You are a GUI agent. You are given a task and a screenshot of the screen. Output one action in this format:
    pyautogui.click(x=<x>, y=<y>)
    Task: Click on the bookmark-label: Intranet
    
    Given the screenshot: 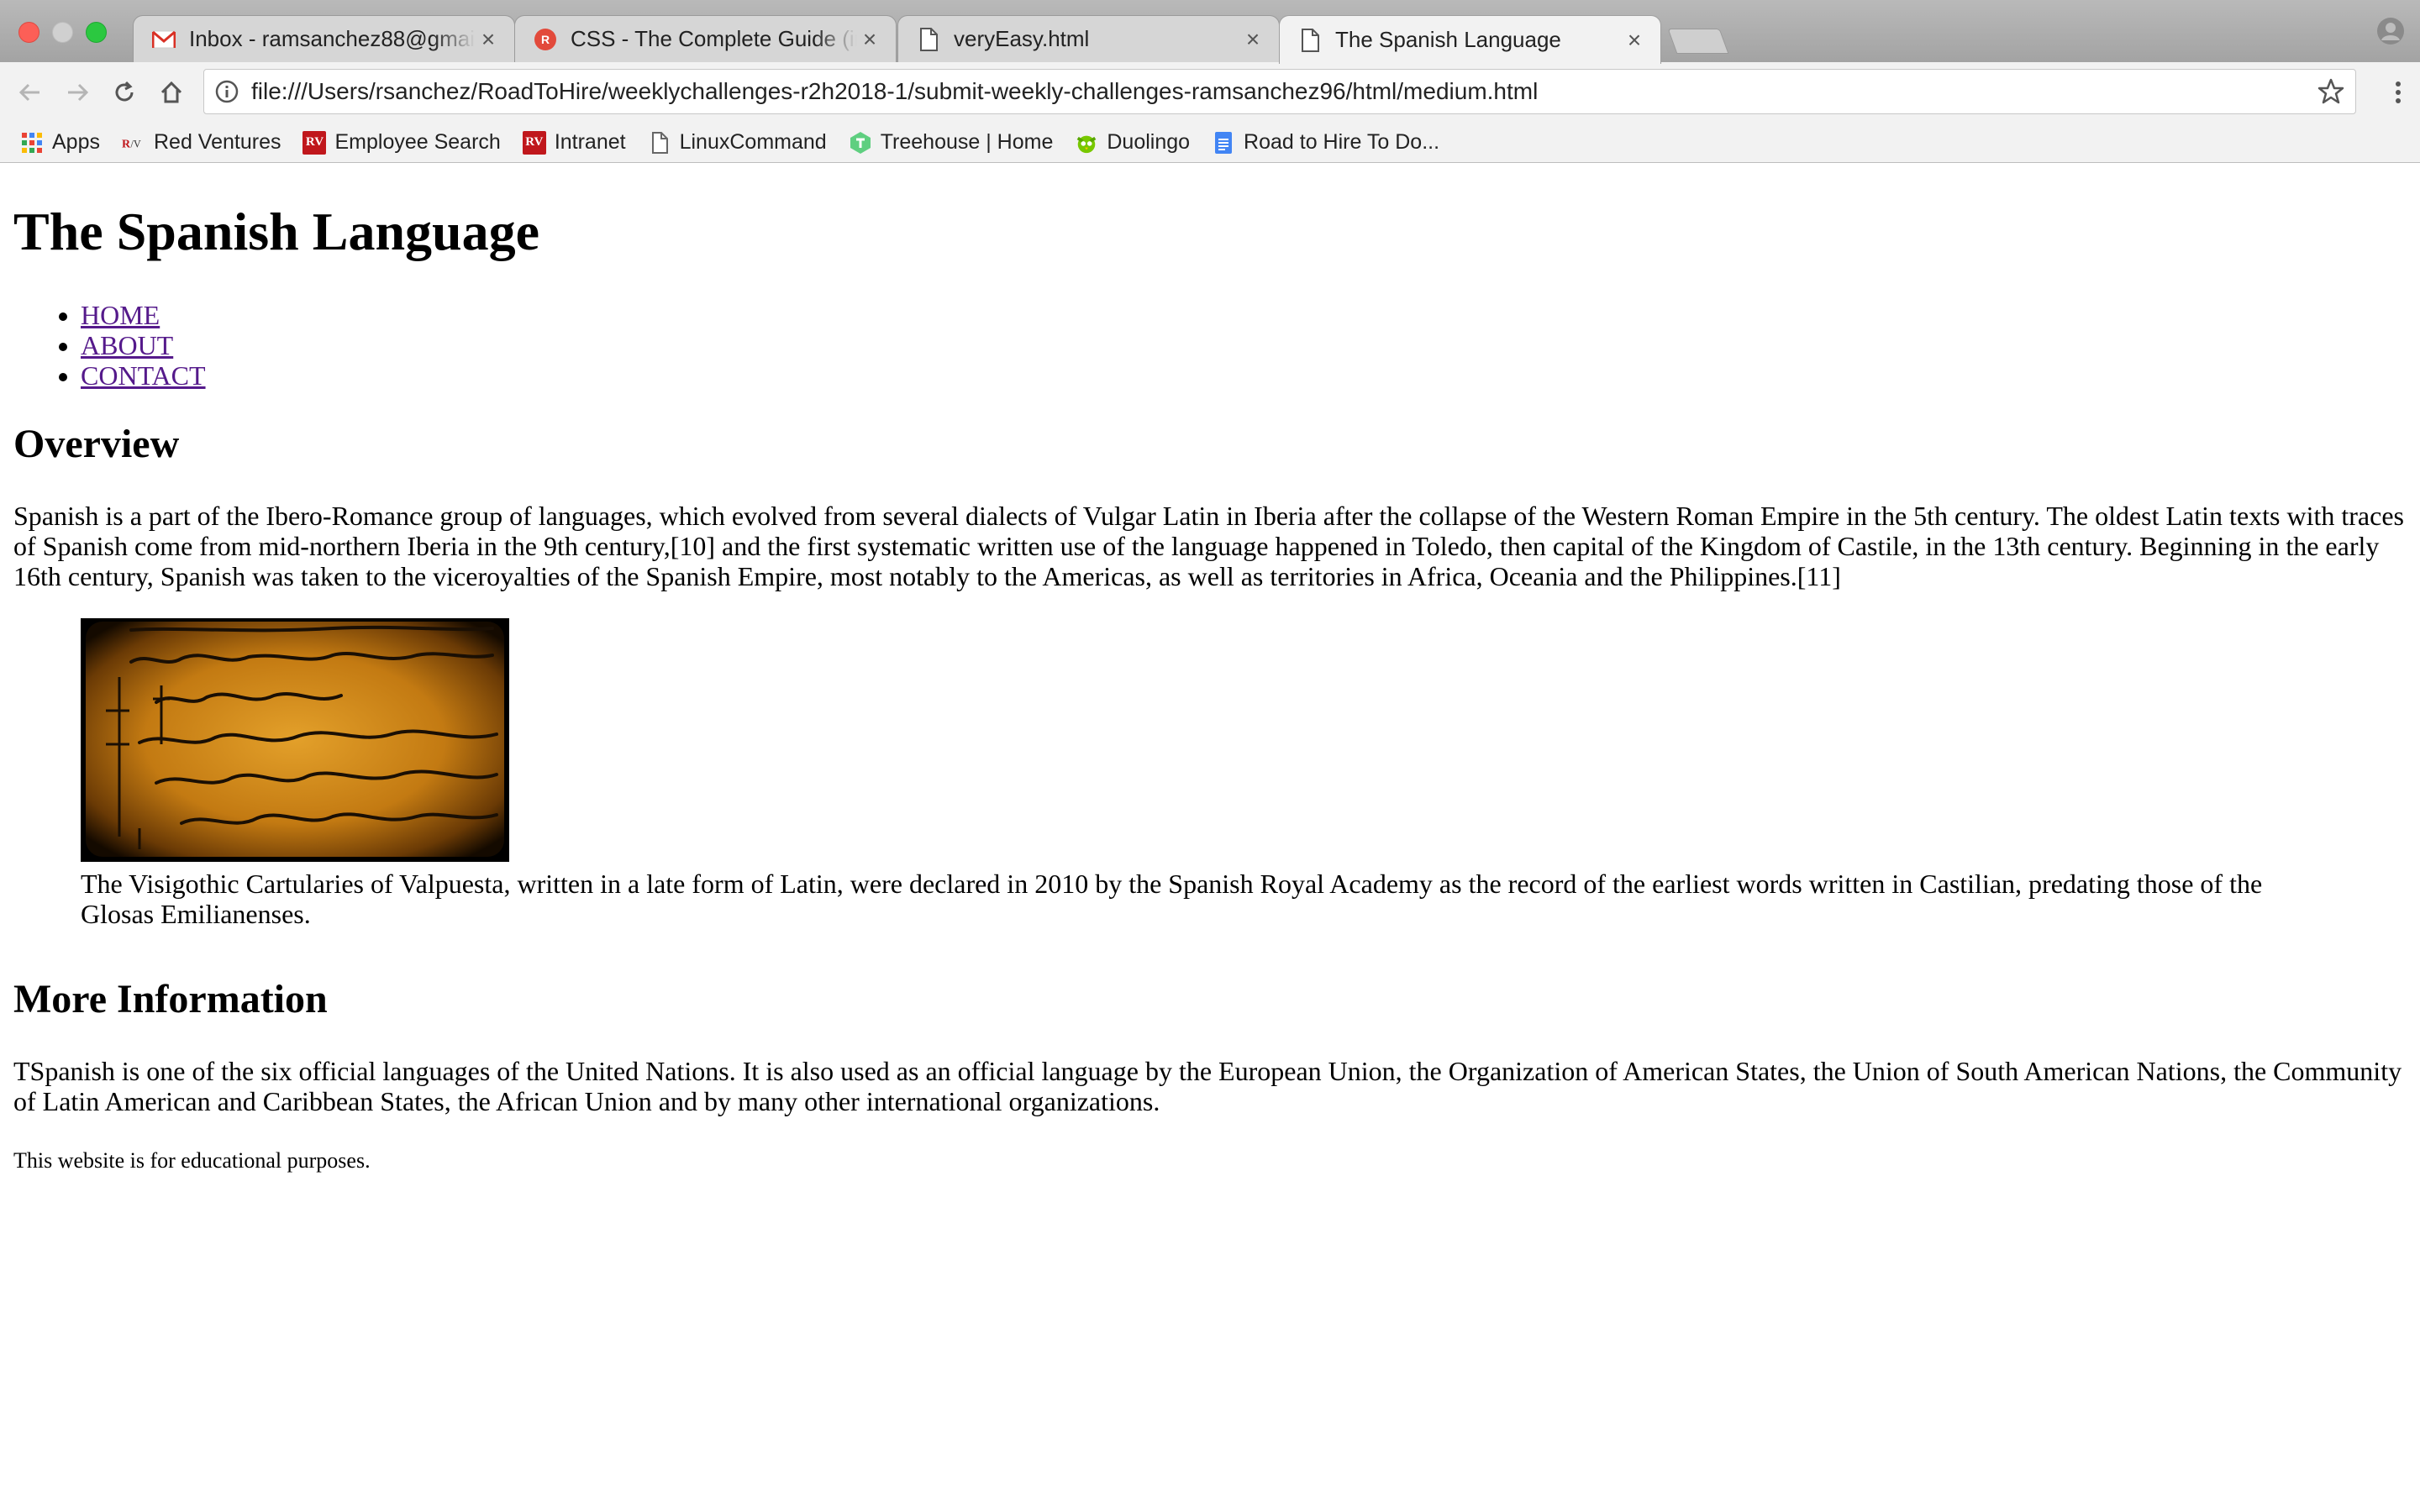 What is the action you would take?
    pyautogui.click(x=590, y=142)
    